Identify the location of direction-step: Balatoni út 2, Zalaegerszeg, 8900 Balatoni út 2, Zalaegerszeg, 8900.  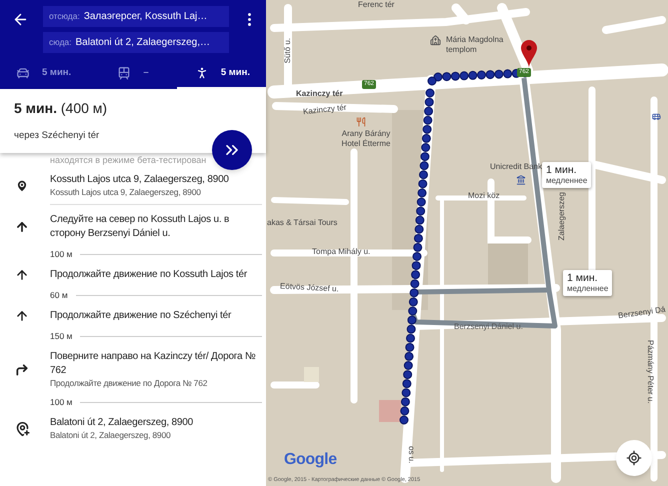
(156, 428).